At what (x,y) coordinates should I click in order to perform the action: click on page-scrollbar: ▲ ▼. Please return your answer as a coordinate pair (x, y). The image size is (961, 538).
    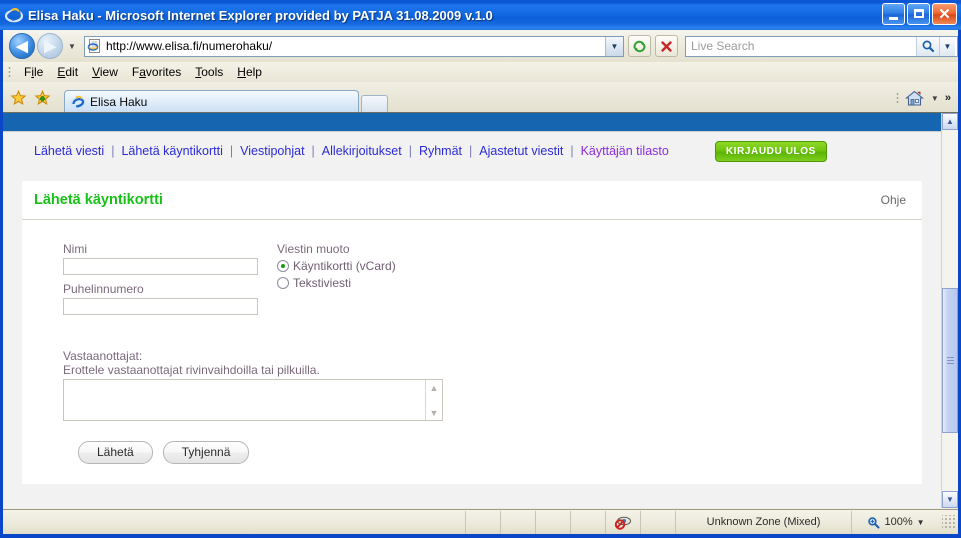
    Looking at the image, I should click on (949, 310).